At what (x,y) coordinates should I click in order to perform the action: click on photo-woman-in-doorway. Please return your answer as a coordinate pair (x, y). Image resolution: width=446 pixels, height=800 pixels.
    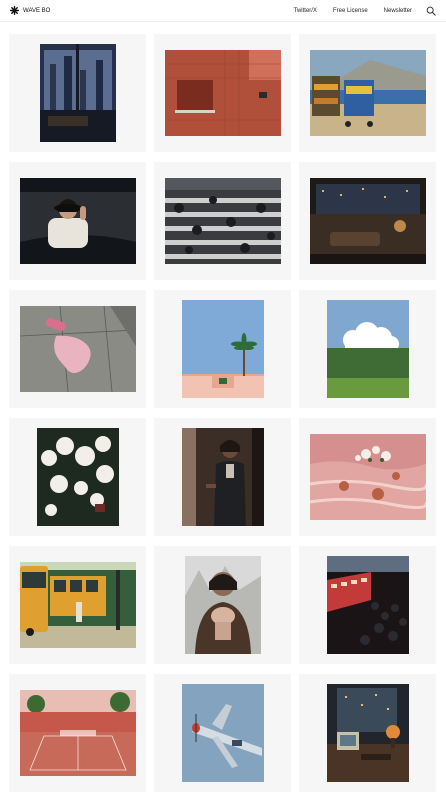
    Looking at the image, I should click on (222, 477).